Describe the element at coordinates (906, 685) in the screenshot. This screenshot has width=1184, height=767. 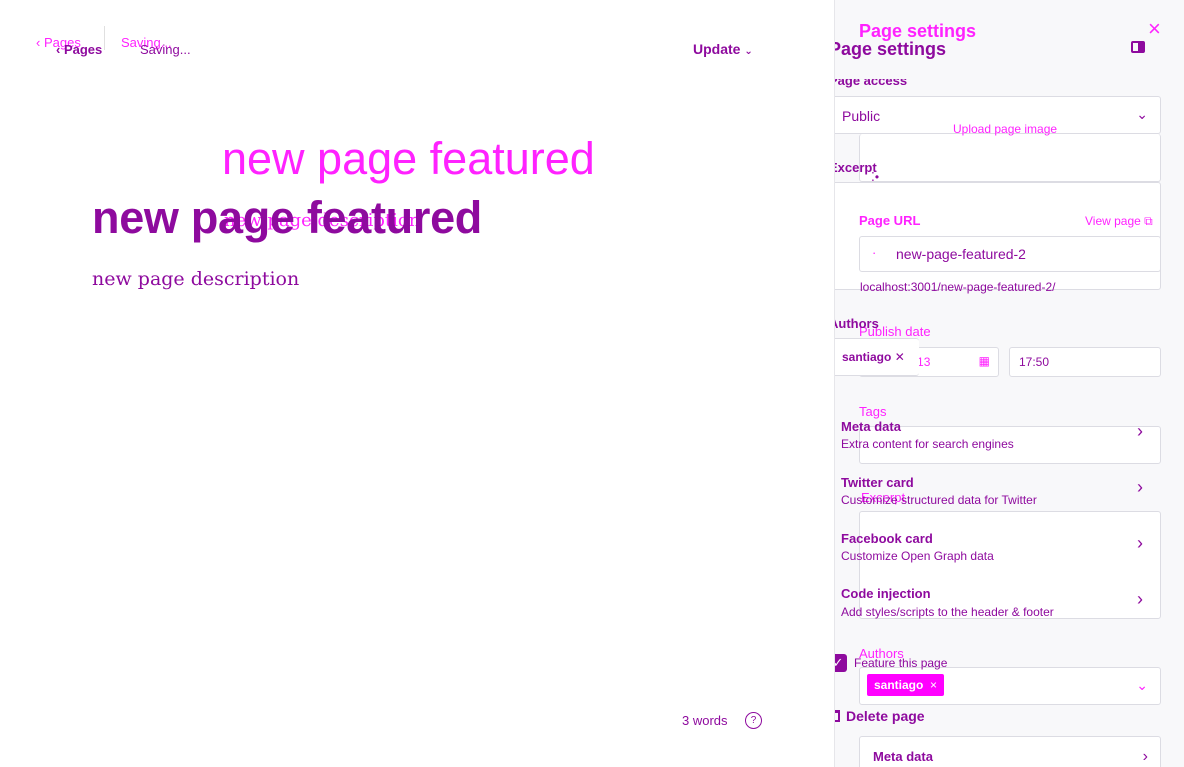
I see `author-tag-ghost: santiago ×` at that location.